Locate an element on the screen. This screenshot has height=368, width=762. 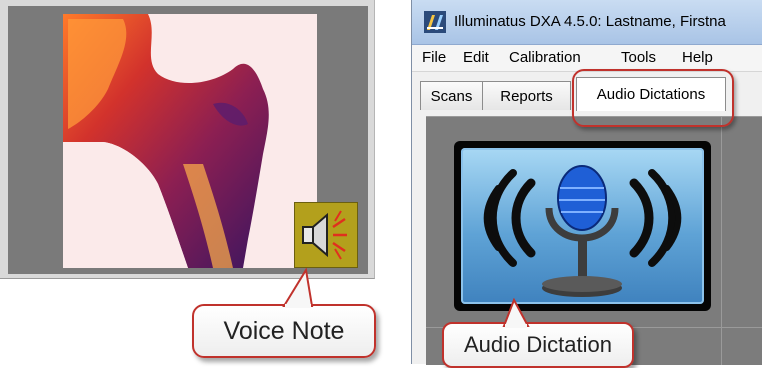
tab-reports-label: Reports is located at coordinates (526, 96).